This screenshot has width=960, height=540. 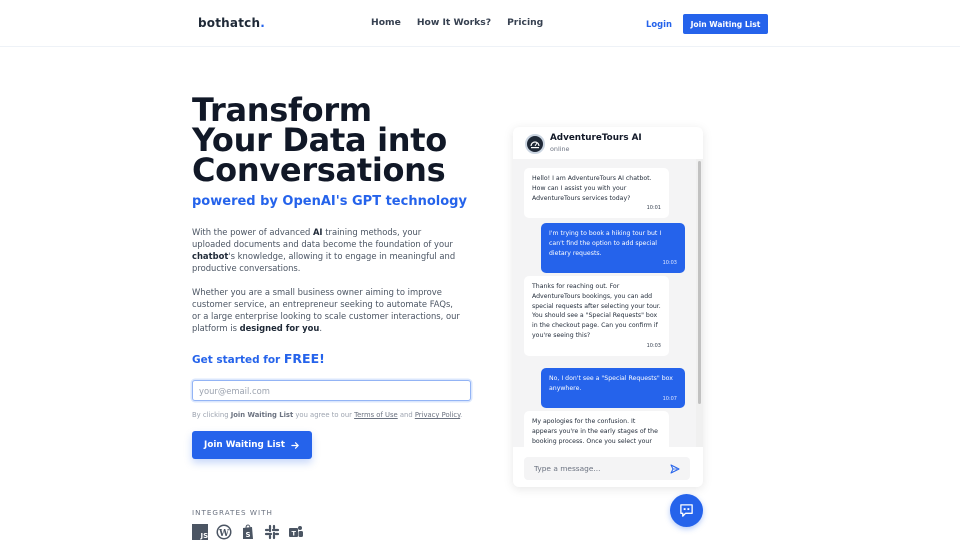 I want to click on open-chat-button, so click(x=686, y=510).